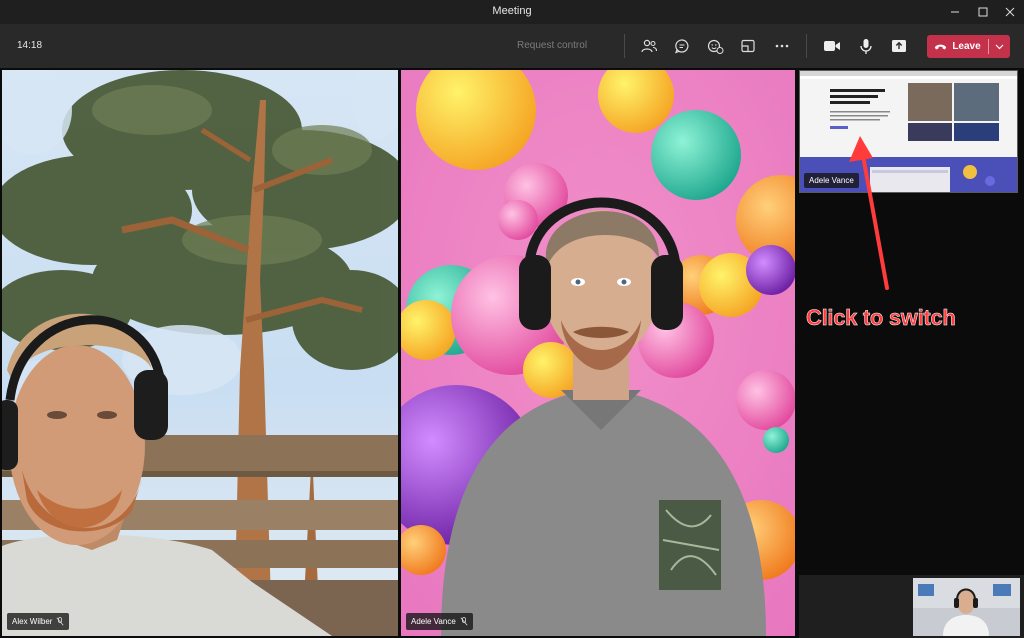 Image resolution: width=1024 pixels, height=638 pixels. I want to click on window-title: Meeting, so click(512, 11).